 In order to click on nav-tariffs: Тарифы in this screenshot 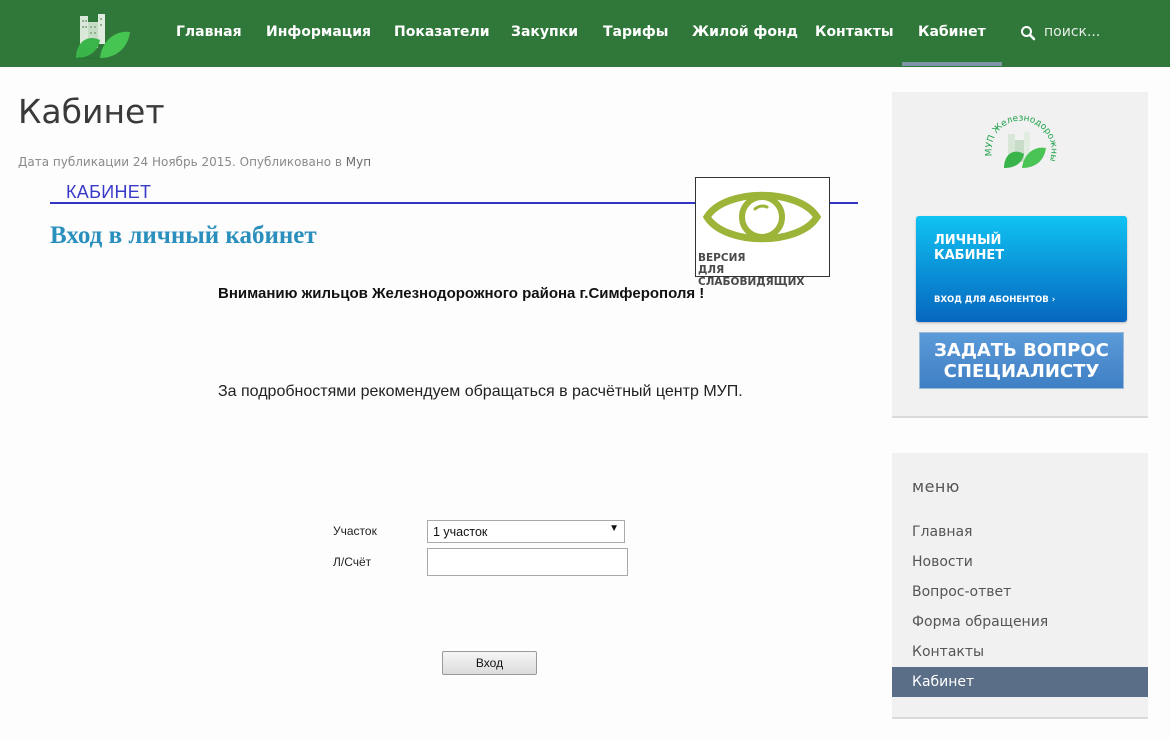, I will do `click(635, 32)`.